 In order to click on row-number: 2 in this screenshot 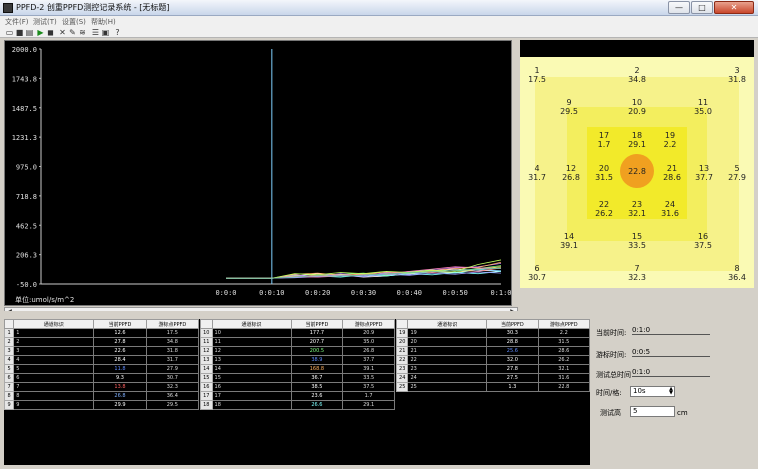, I will do `click(9, 342)`.